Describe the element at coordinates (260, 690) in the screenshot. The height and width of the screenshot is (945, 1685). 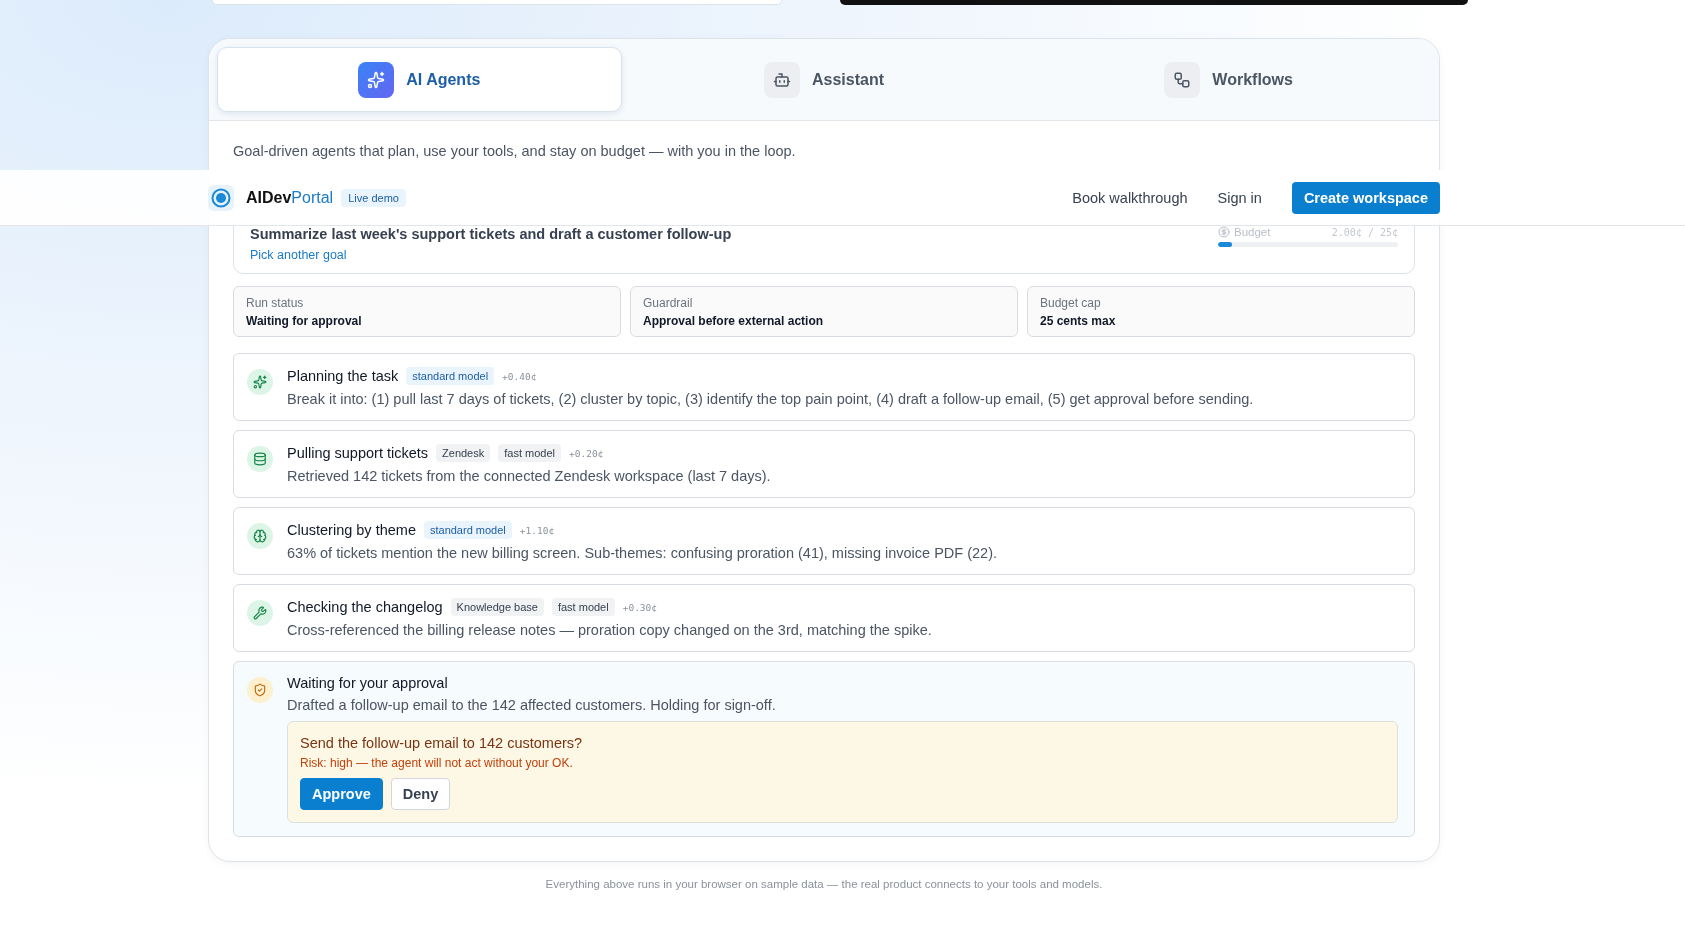
I see `shield-check-icon` at that location.